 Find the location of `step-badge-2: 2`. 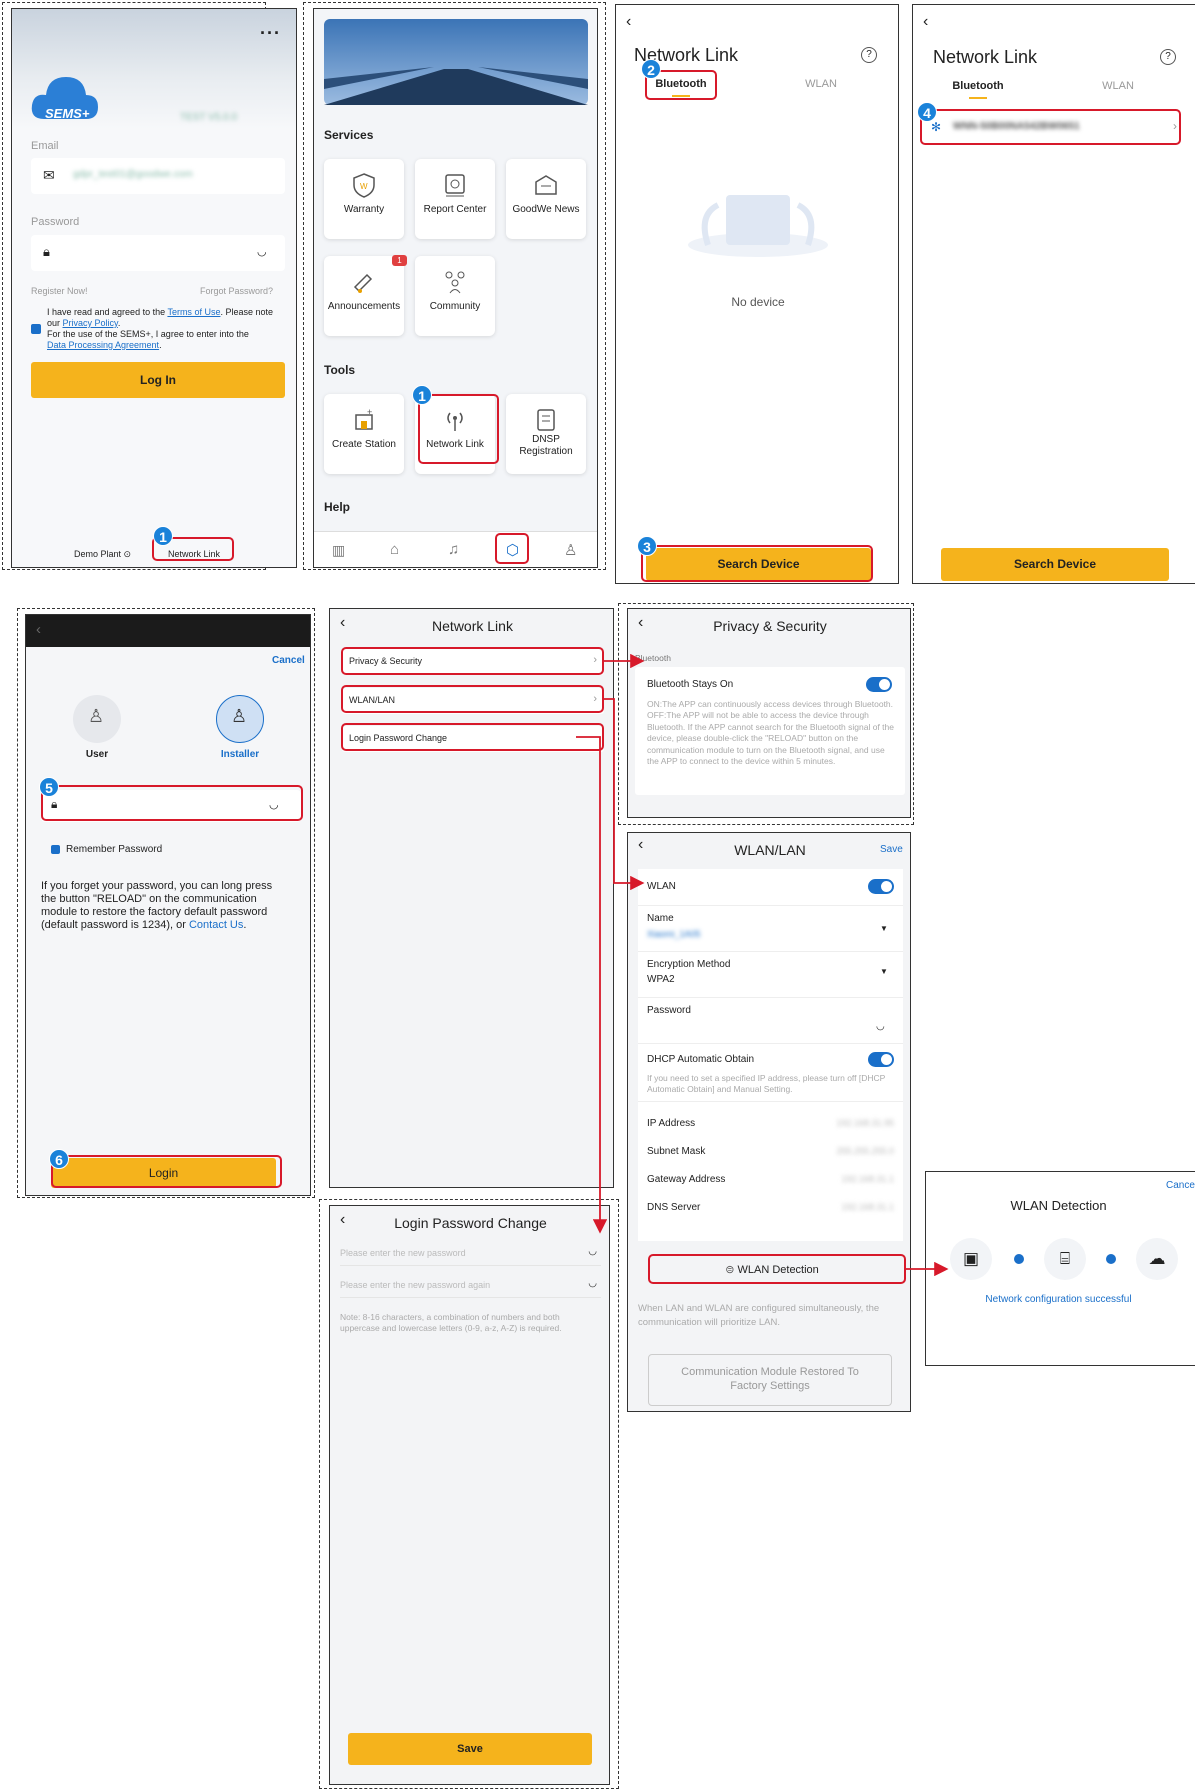

step-badge-2: 2 is located at coordinates (651, 69).